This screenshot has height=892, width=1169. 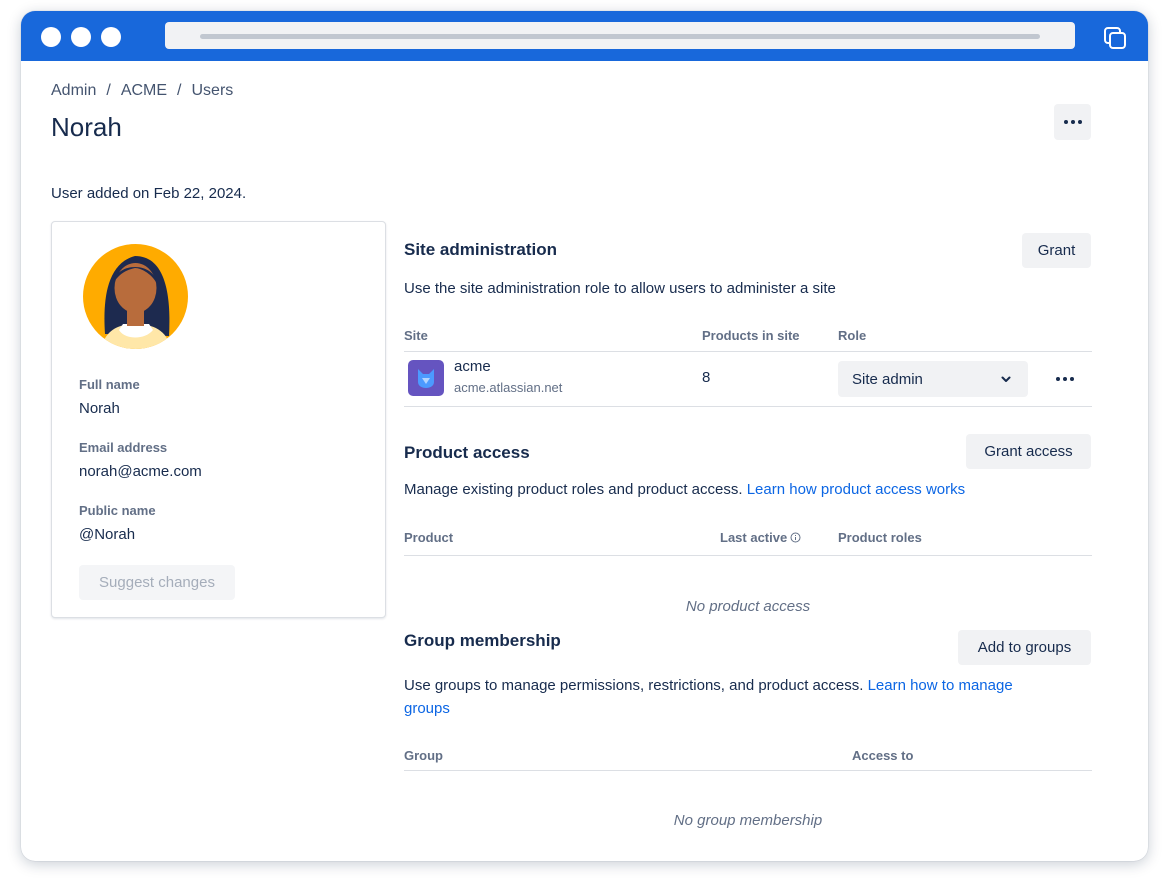 What do you see at coordinates (1056, 250) in the screenshot?
I see `grant-button: Grant` at bounding box center [1056, 250].